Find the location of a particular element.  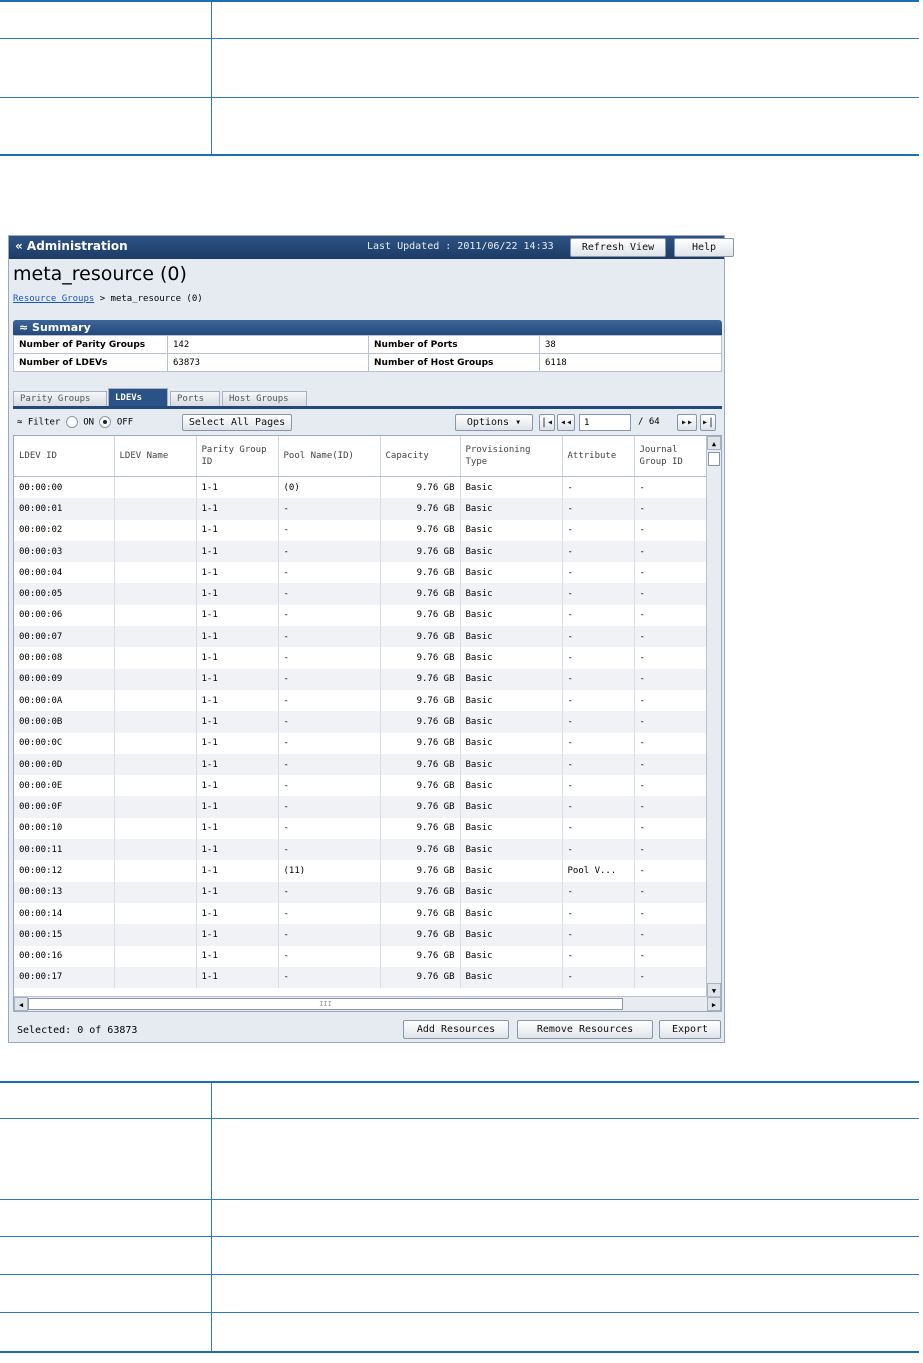

table-row: 00:00:00 1-1 (0) 9.76 GB Basic - - is located at coordinates (361, 487).